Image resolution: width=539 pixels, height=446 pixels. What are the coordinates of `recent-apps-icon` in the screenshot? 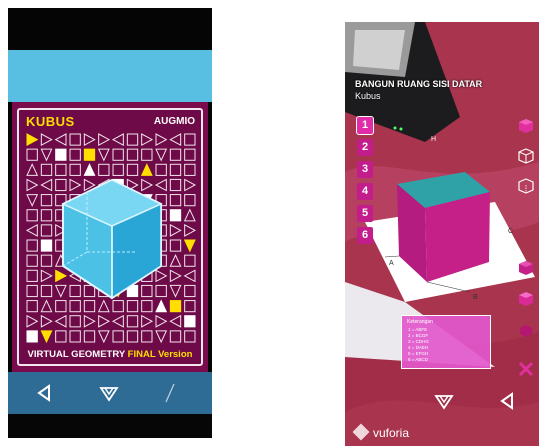 It's located at (169, 393).